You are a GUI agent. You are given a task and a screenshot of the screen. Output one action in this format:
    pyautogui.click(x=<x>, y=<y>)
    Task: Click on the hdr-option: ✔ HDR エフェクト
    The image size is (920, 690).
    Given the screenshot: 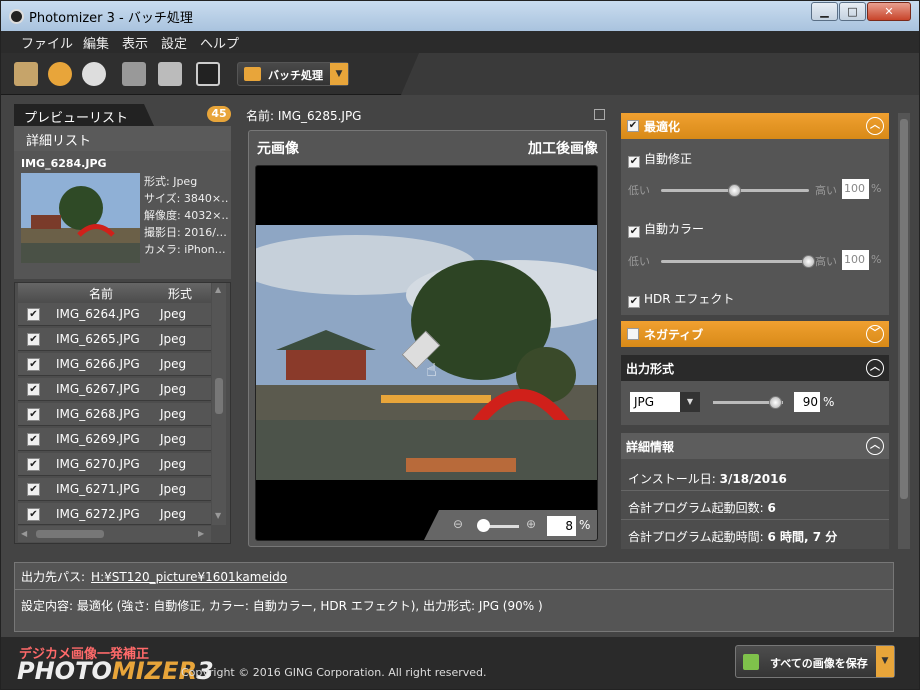 What is the action you would take?
    pyautogui.click(x=681, y=299)
    